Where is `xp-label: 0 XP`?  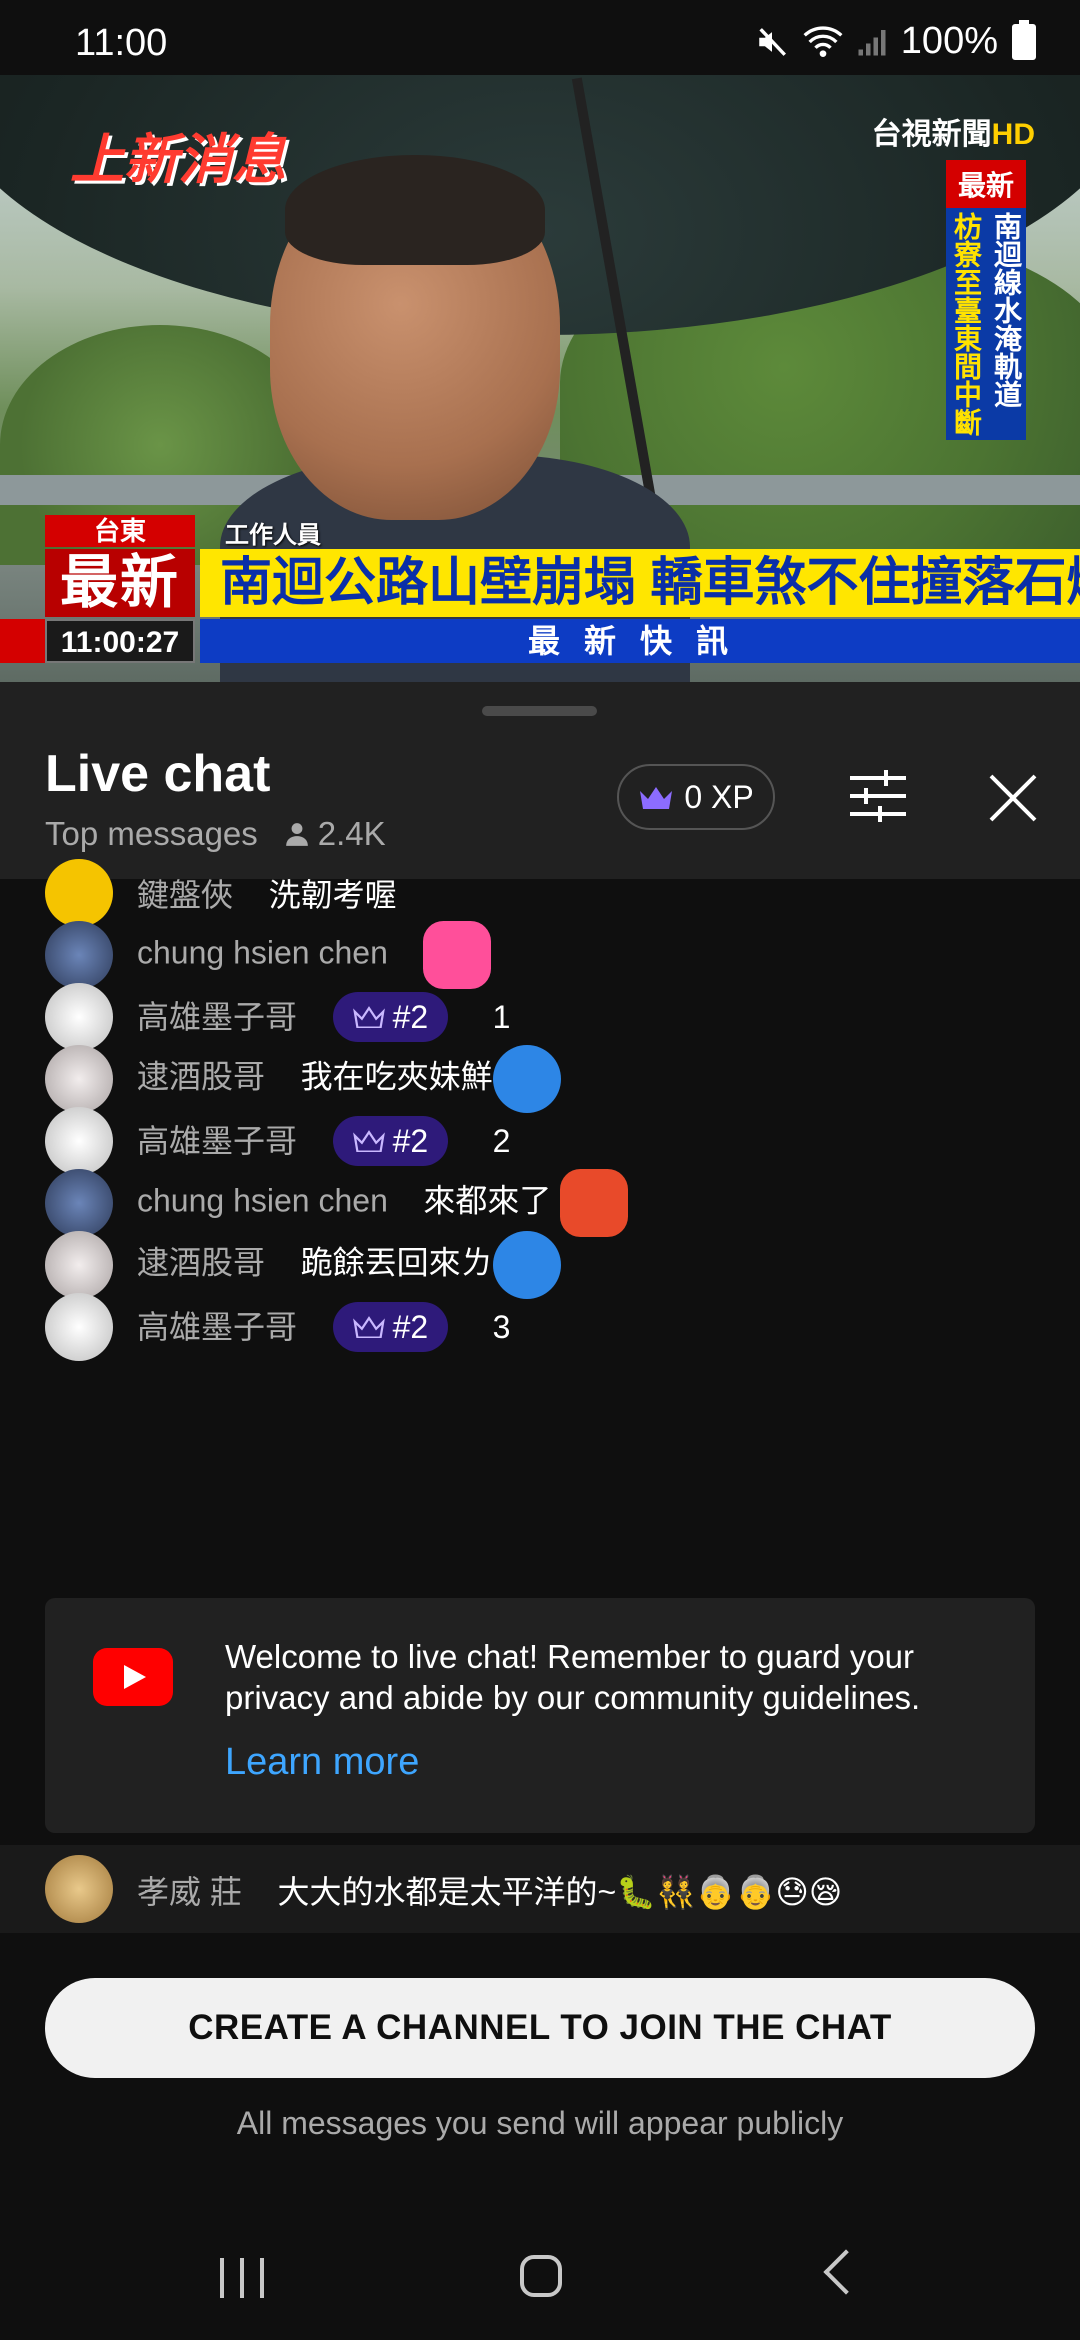 xp-label: 0 XP is located at coordinates (719, 796).